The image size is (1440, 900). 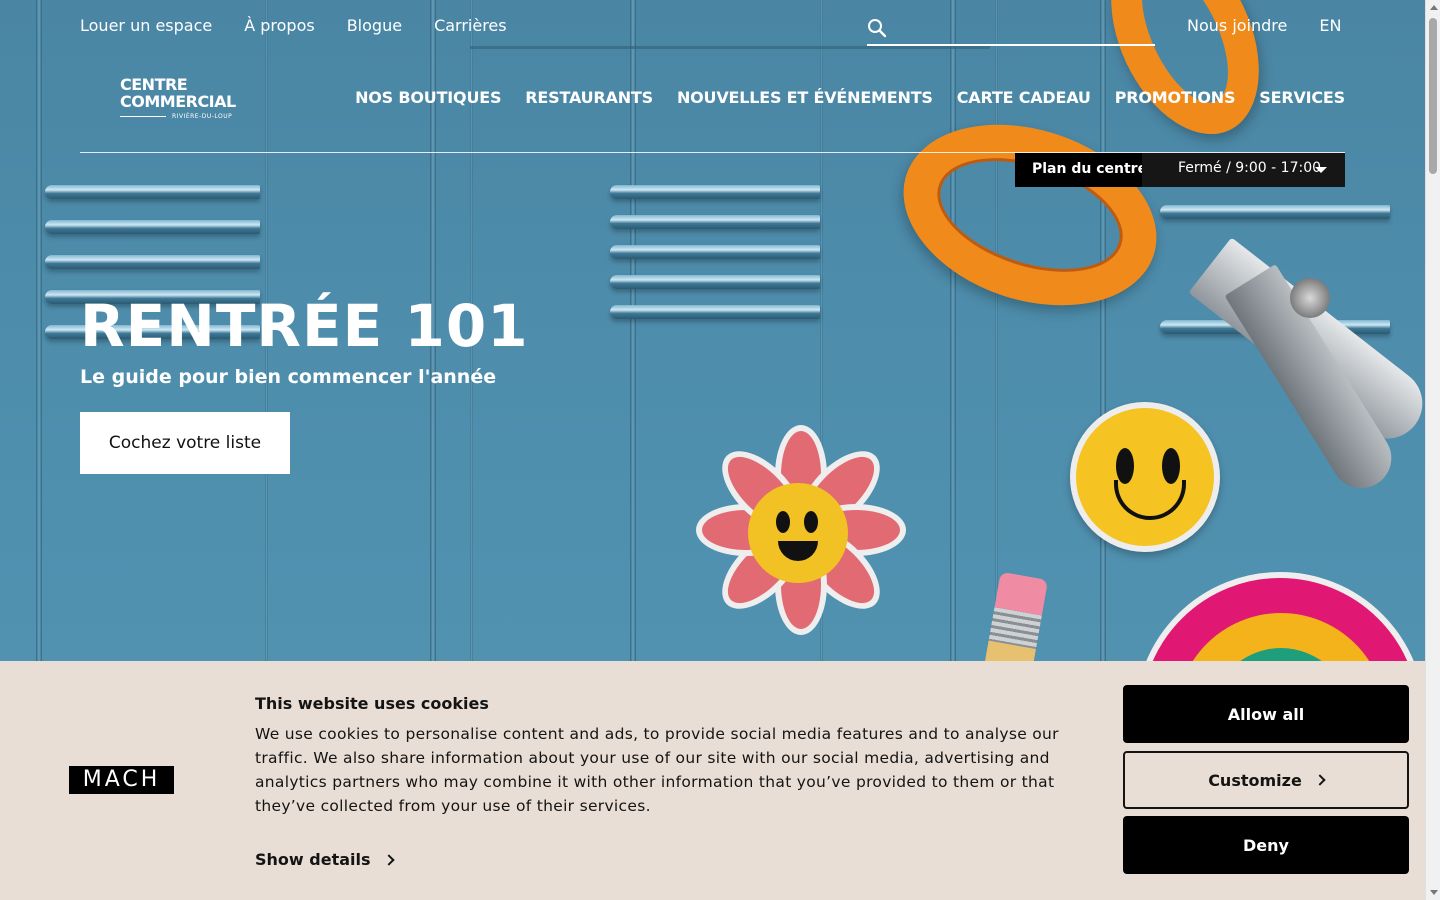 What do you see at coordinates (313, 859) in the screenshot?
I see `show-details-label: Show details` at bounding box center [313, 859].